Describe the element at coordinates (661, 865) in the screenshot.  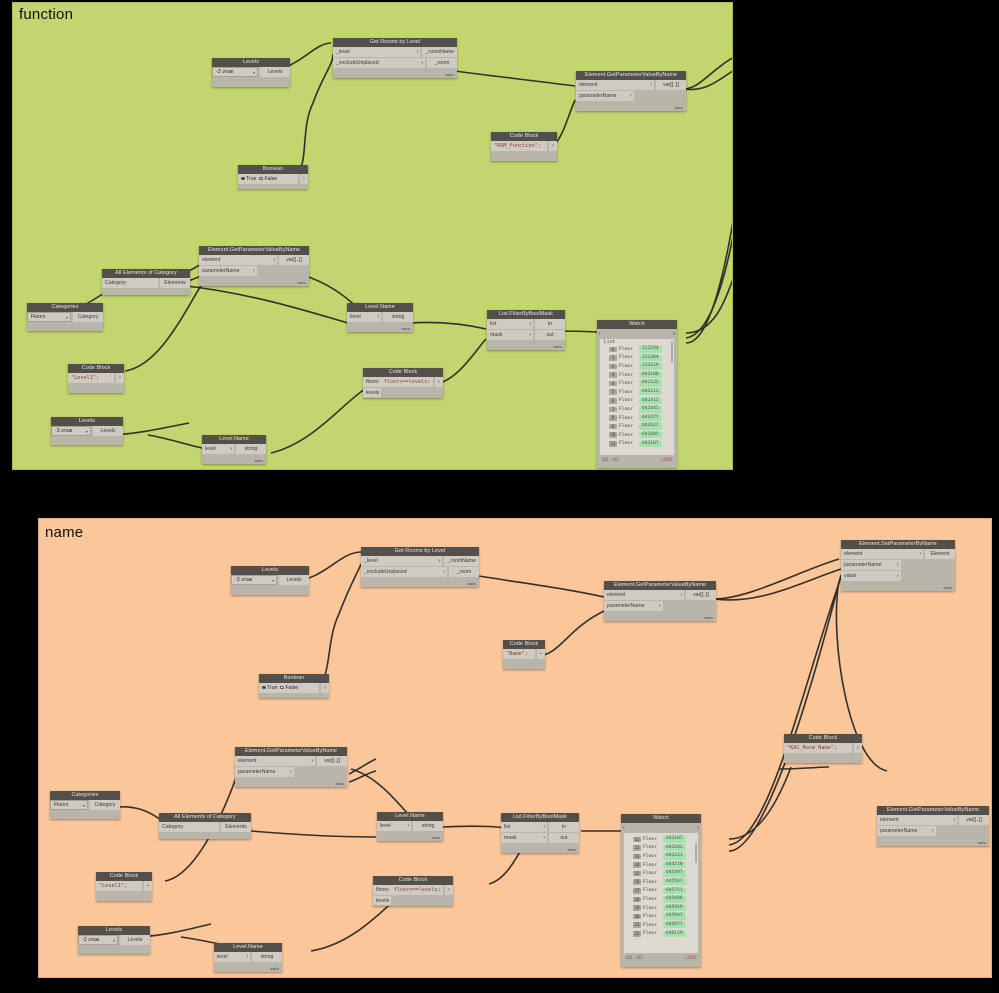
I see `watch-list-item: 14 Floor 644218` at that location.